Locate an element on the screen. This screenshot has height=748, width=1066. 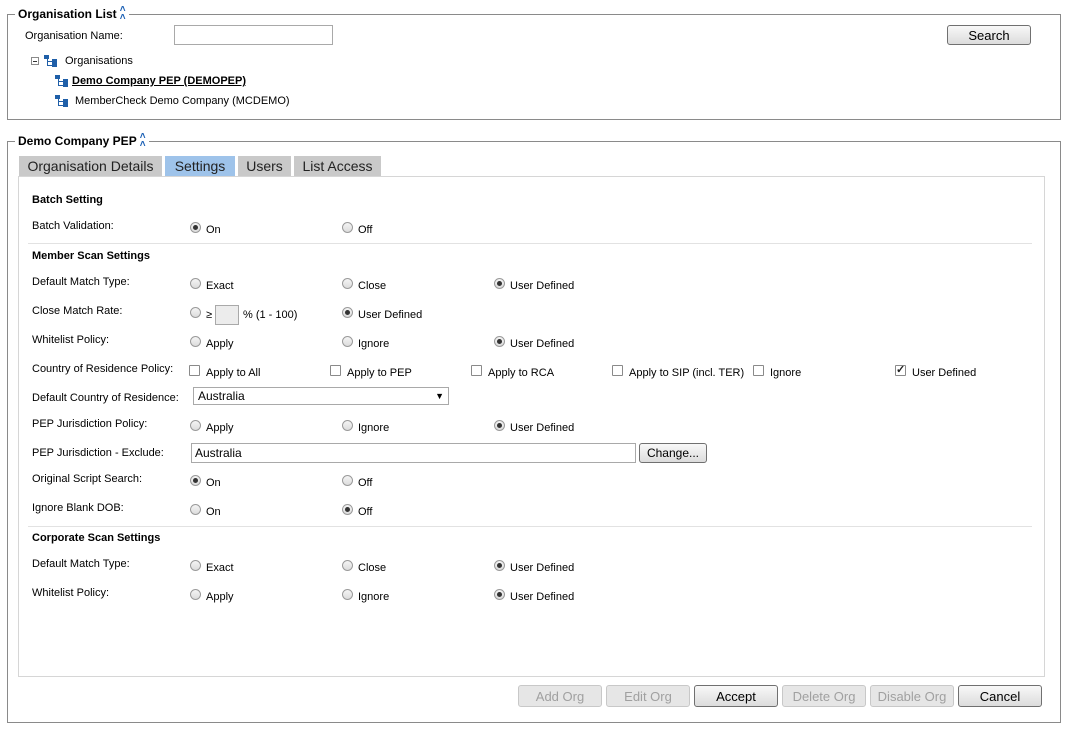
tree-org-demopep: Demo Company PEP (DEMOPEP) is located at coordinates (150, 81).